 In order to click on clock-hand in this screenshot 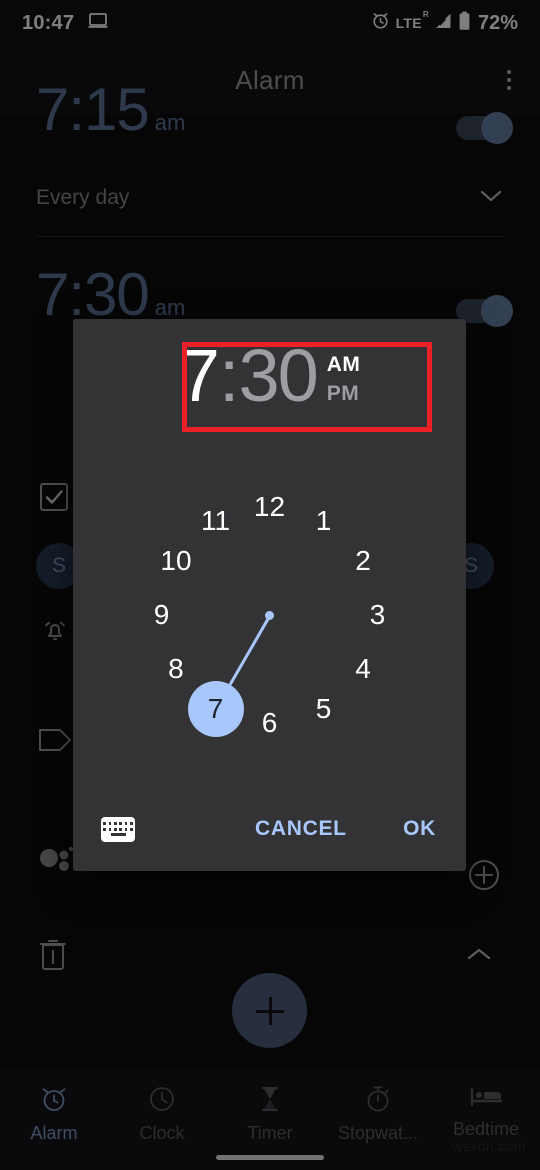, I will do `click(249, 650)`.